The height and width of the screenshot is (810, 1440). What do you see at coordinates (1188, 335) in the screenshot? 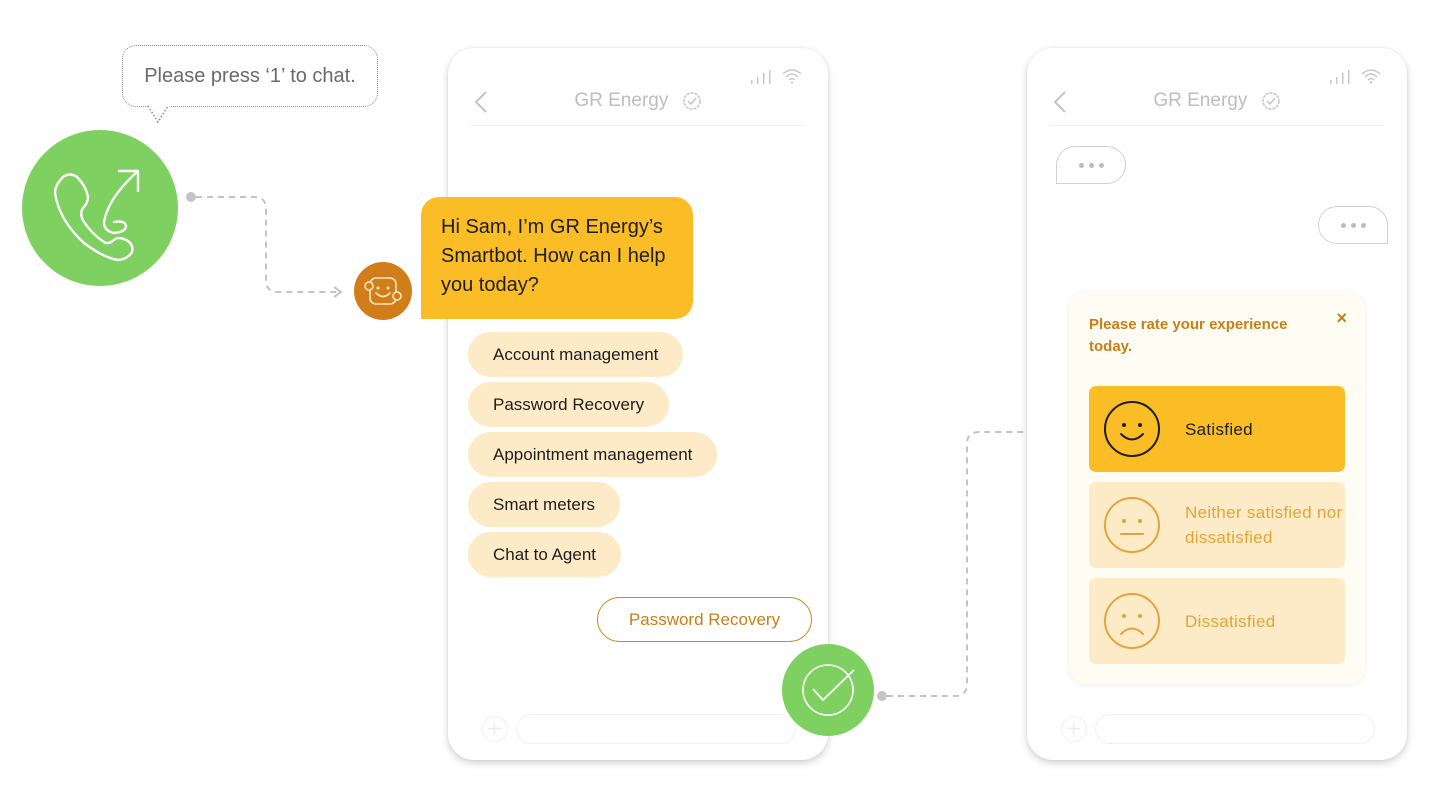
I see `rating-title: Please rate your experience today.` at bounding box center [1188, 335].